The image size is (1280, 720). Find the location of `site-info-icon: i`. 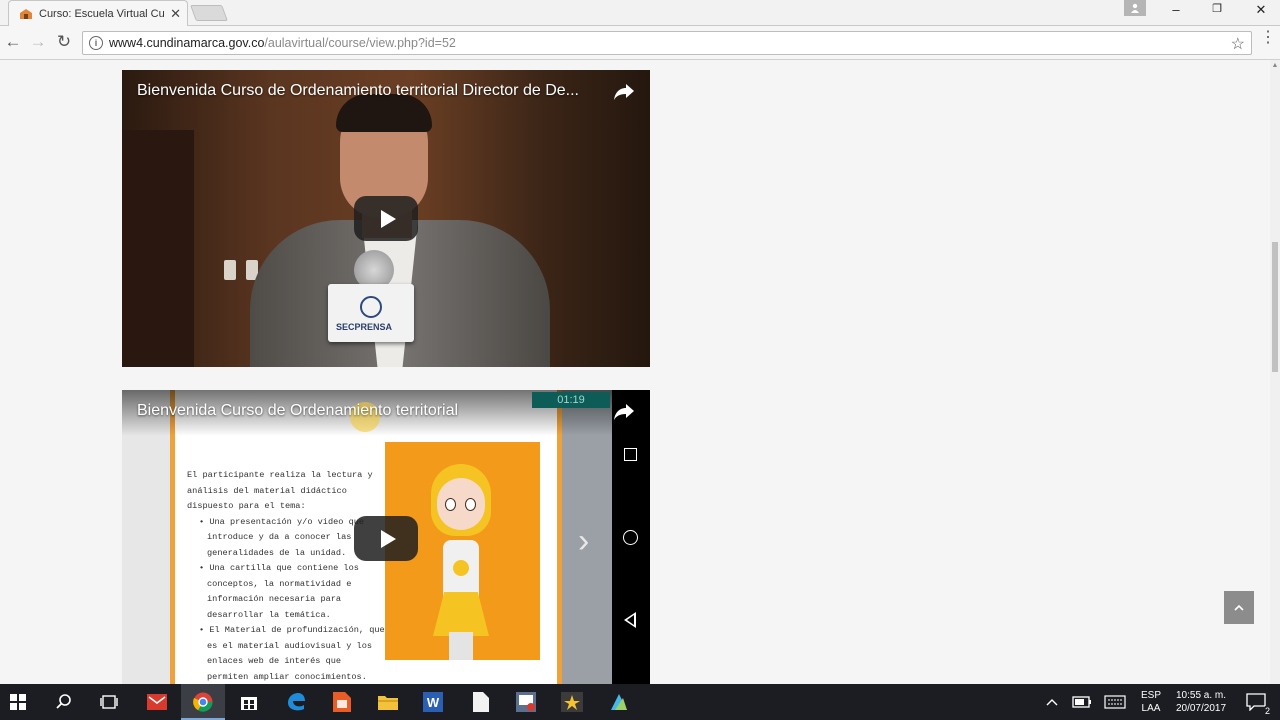

site-info-icon: i is located at coordinates (96, 43).